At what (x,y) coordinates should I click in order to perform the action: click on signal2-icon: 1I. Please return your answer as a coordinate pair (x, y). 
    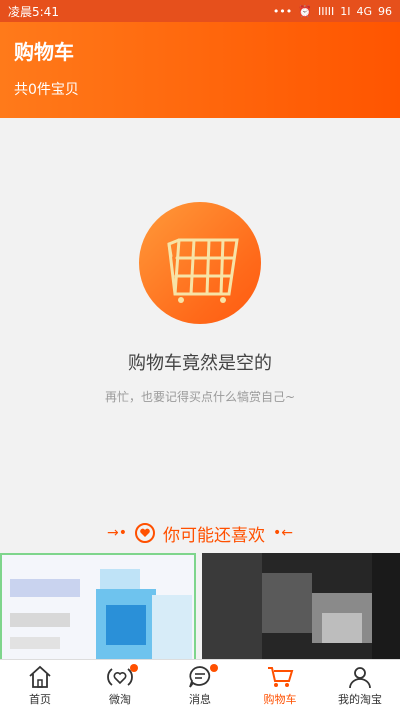
    Looking at the image, I should click on (345, 11).